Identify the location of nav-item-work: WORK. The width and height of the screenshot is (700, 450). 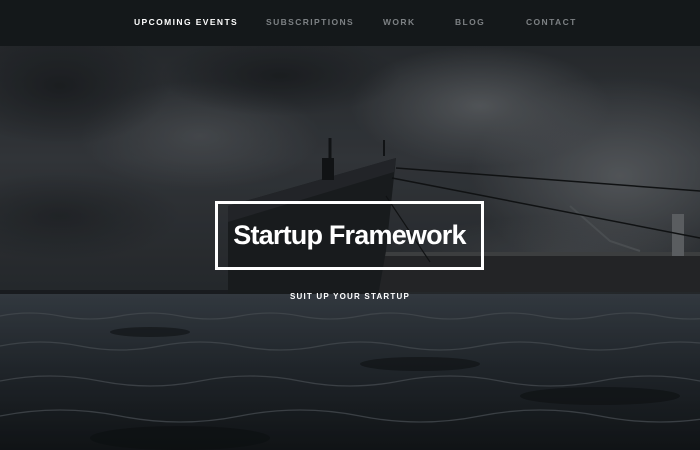
(399, 22).